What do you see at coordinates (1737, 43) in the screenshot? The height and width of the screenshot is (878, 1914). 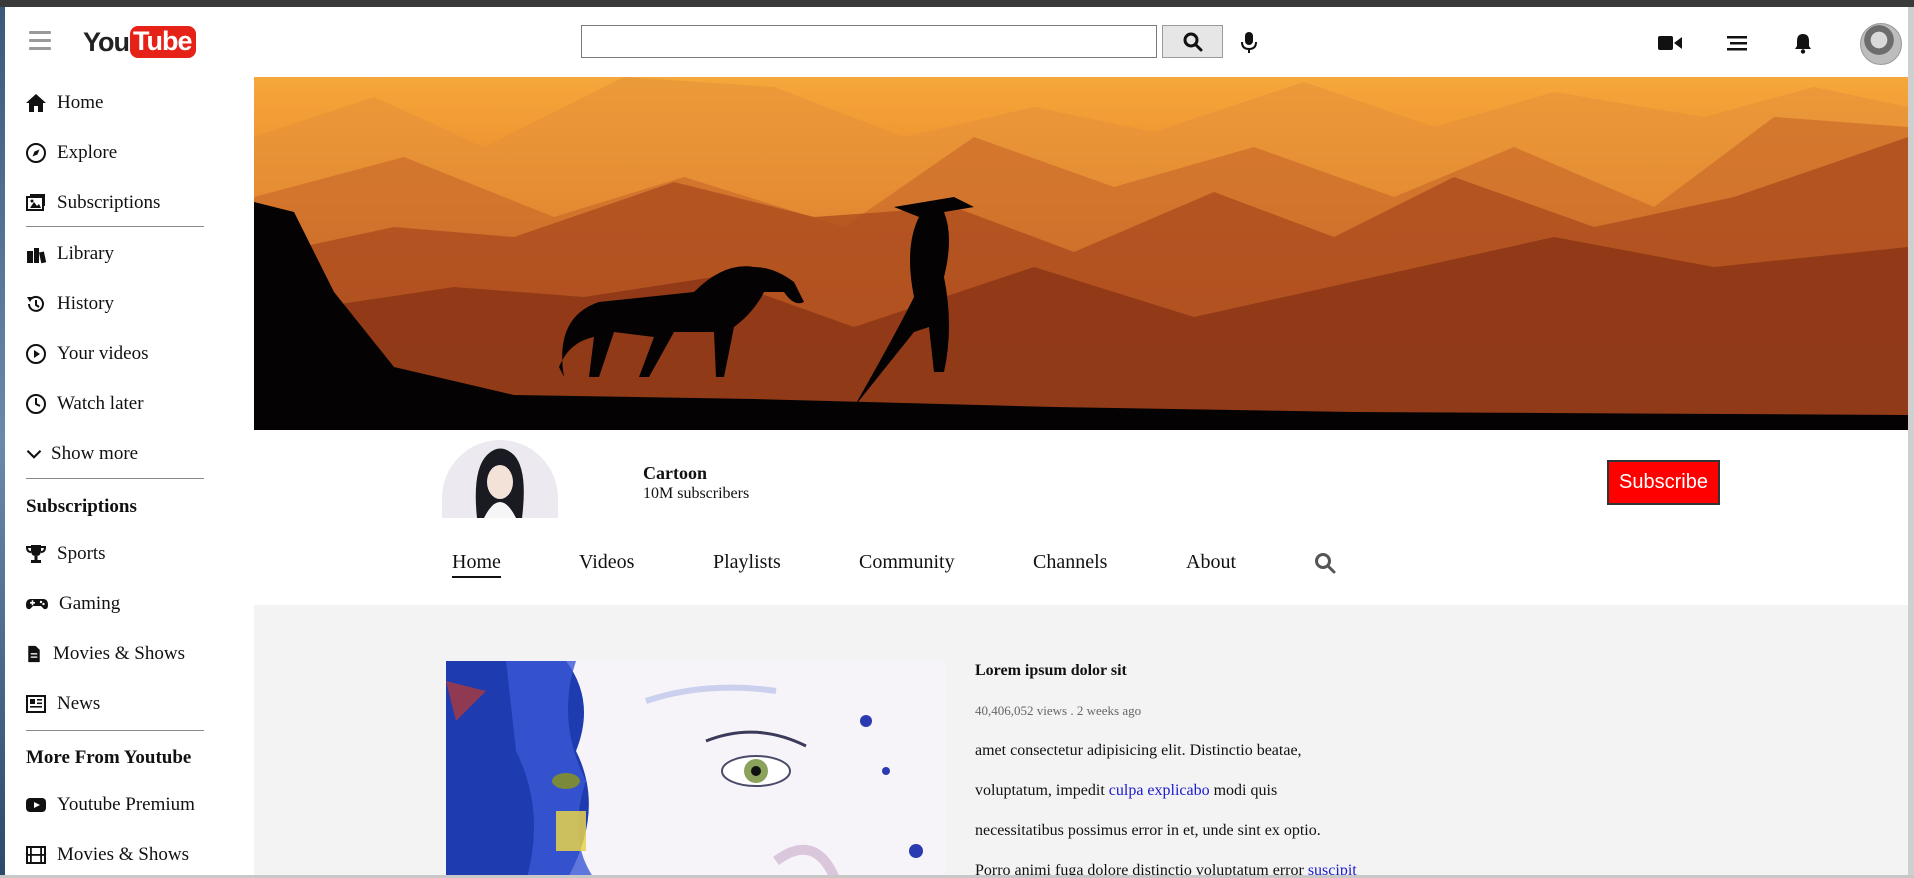 I see `apps-list-icon` at bounding box center [1737, 43].